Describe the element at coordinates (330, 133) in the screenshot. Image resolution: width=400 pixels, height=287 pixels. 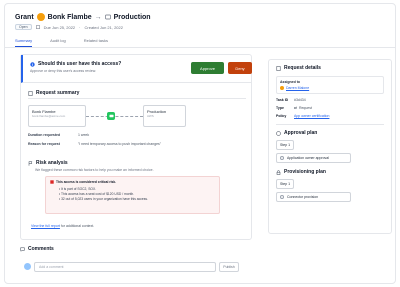
I see `approval-plan-heading: Approval plan` at that location.